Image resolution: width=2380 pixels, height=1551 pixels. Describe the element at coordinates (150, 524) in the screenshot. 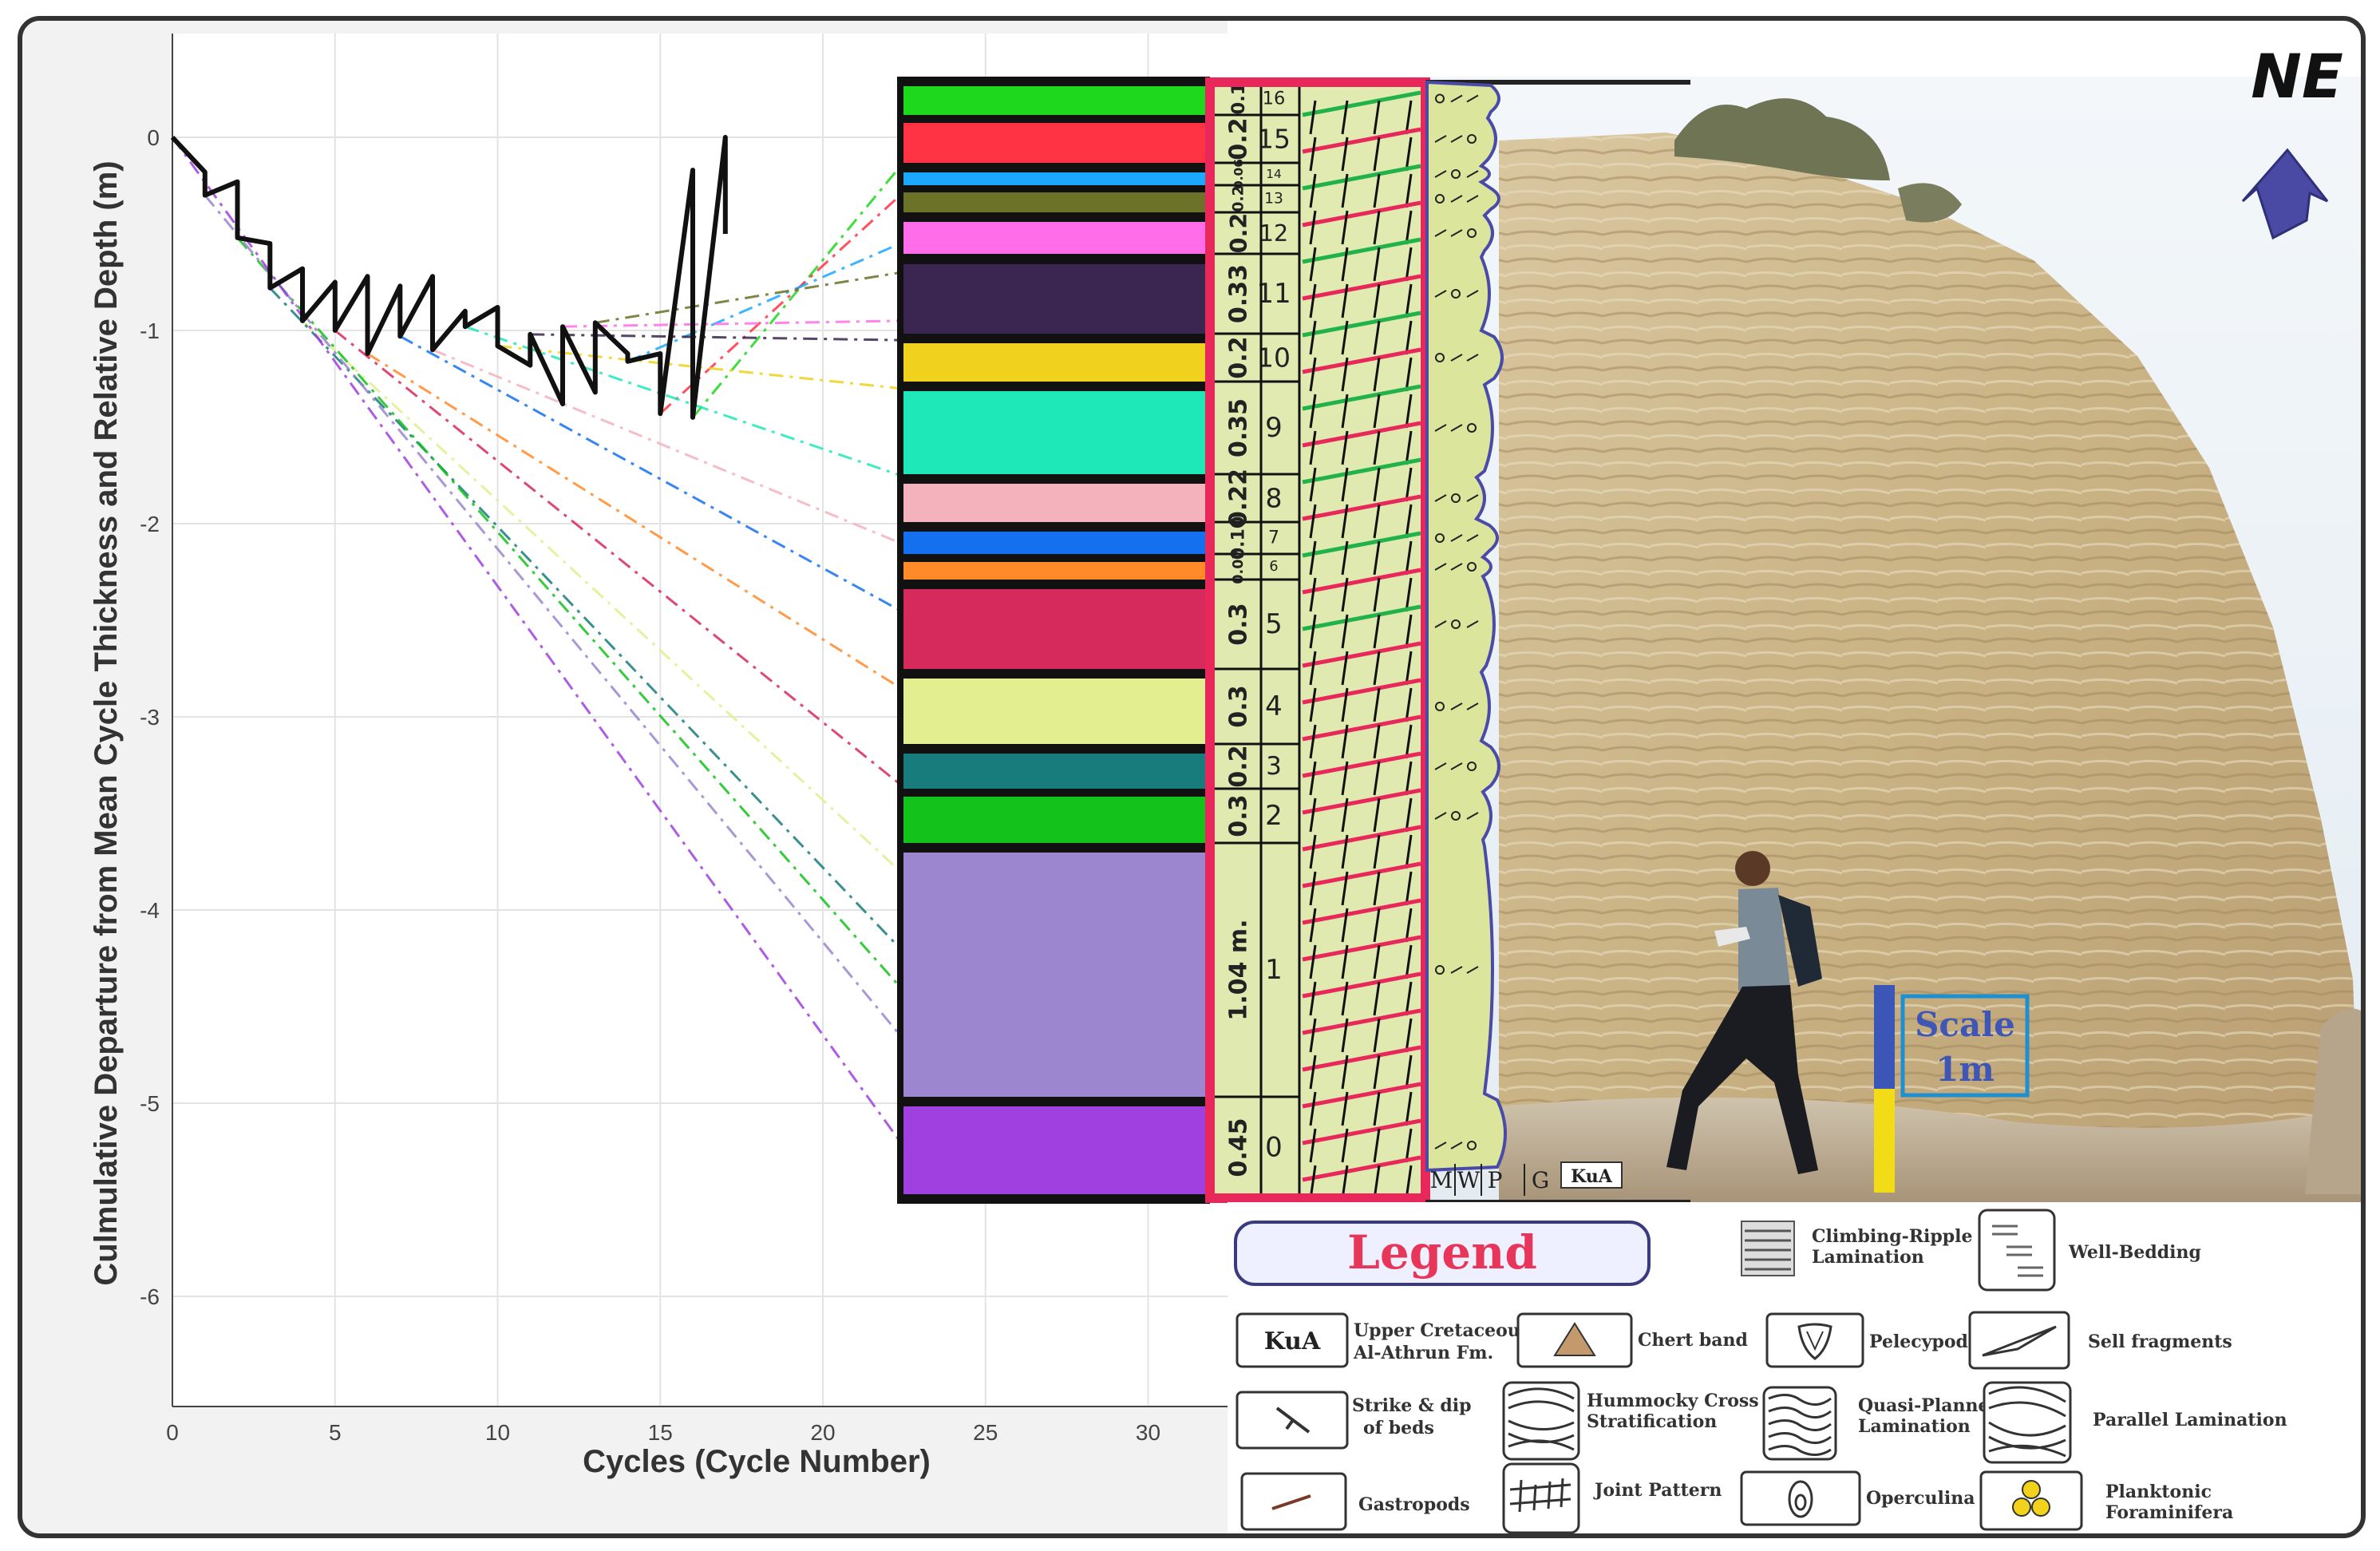

I see `y-tick-label: -2` at that location.